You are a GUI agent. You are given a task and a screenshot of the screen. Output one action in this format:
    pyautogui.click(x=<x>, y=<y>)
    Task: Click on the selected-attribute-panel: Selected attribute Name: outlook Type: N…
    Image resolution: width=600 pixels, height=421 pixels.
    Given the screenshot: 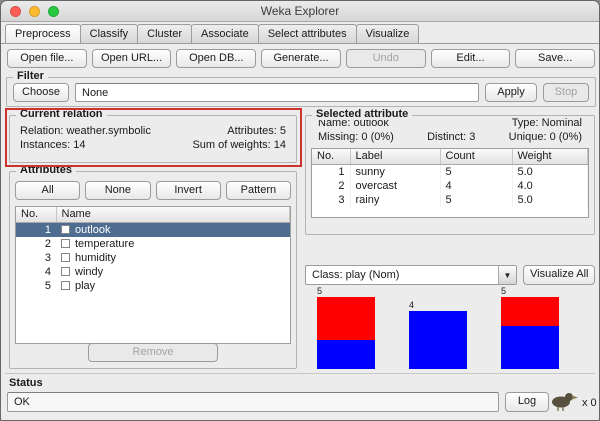 What is the action you would take?
    pyautogui.click(x=450, y=171)
    